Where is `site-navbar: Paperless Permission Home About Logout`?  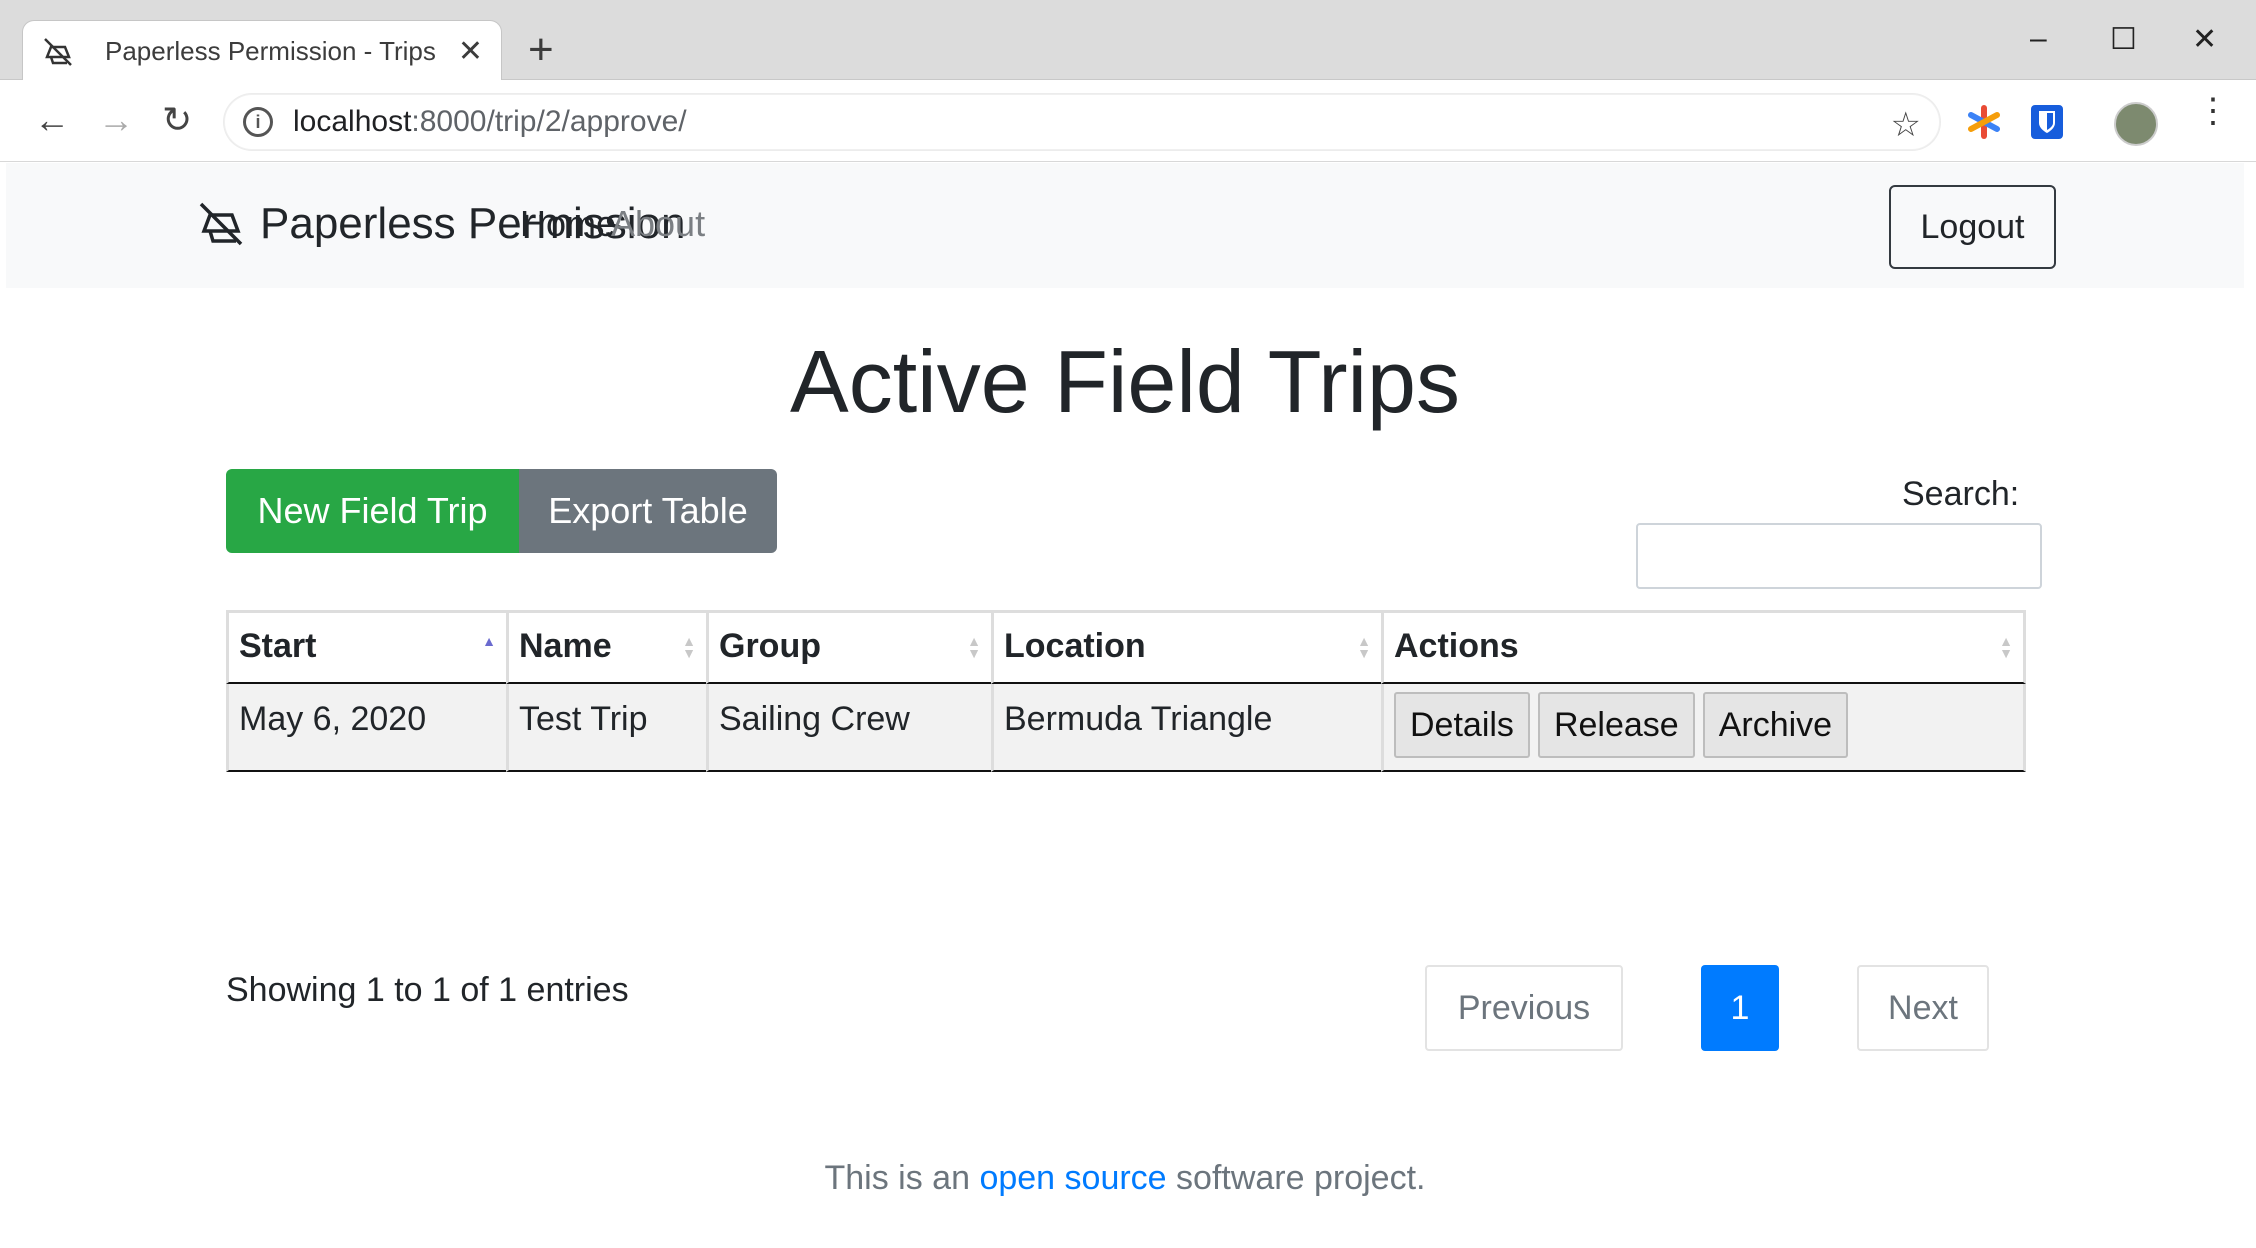 site-navbar: Paperless Permission Home About Logout is located at coordinates (1125, 225).